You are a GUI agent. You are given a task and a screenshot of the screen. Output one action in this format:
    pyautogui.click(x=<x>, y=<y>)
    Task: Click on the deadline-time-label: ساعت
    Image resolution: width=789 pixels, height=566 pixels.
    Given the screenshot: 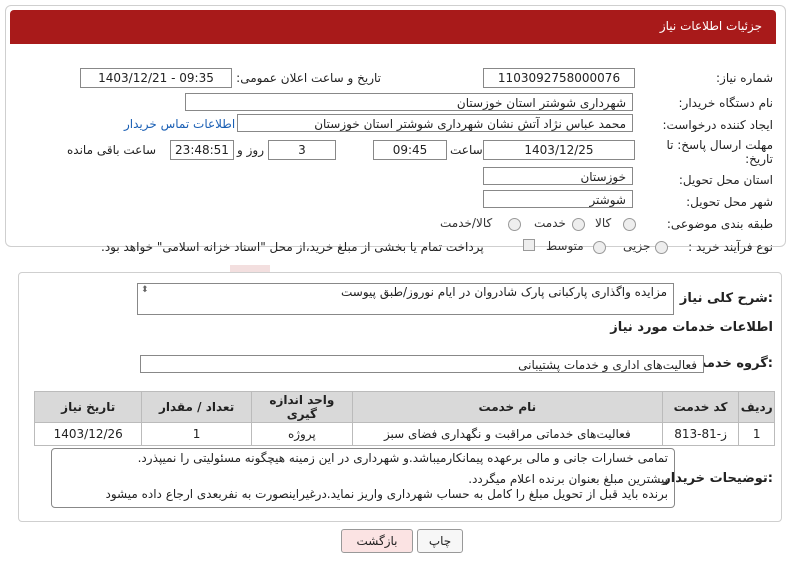 What is the action you would take?
    pyautogui.click(x=466, y=150)
    